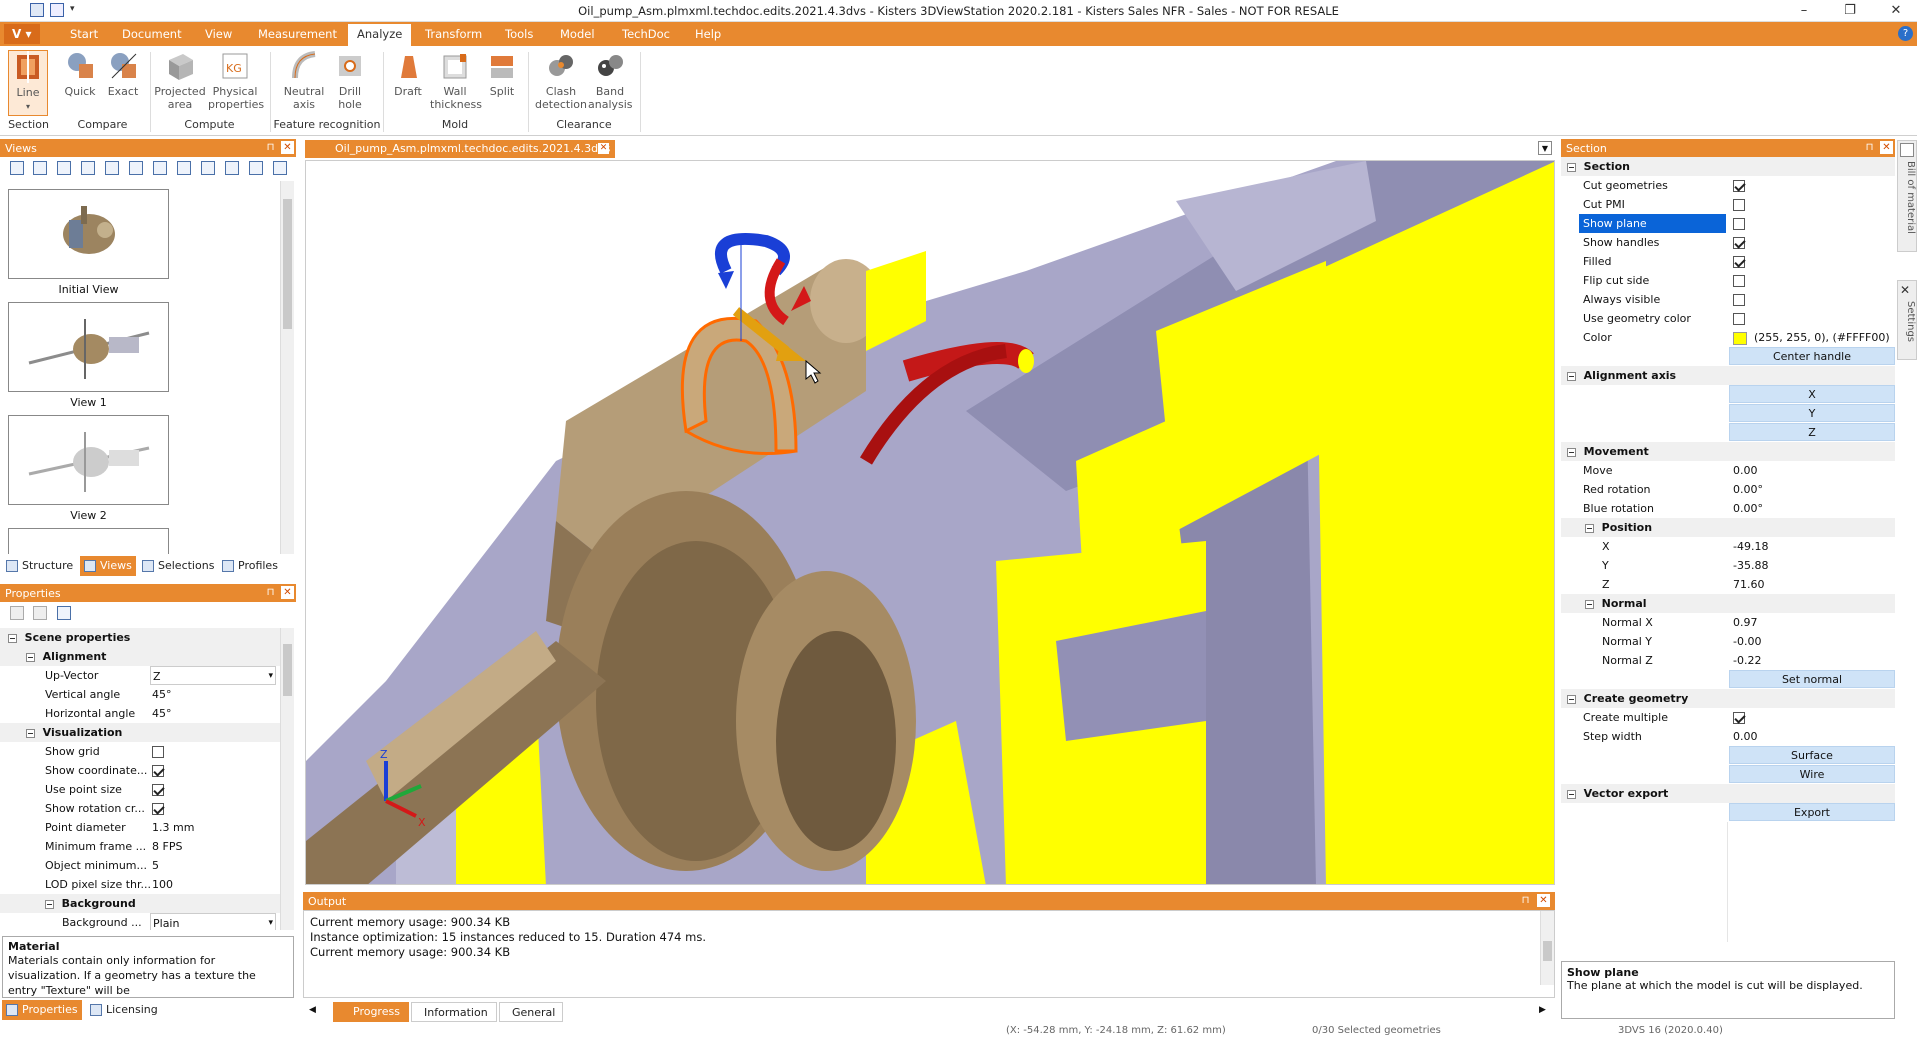 The width and height of the screenshot is (1917, 1038). What do you see at coordinates (213, 921) in the screenshot?
I see `background-select: Plain ▾` at bounding box center [213, 921].